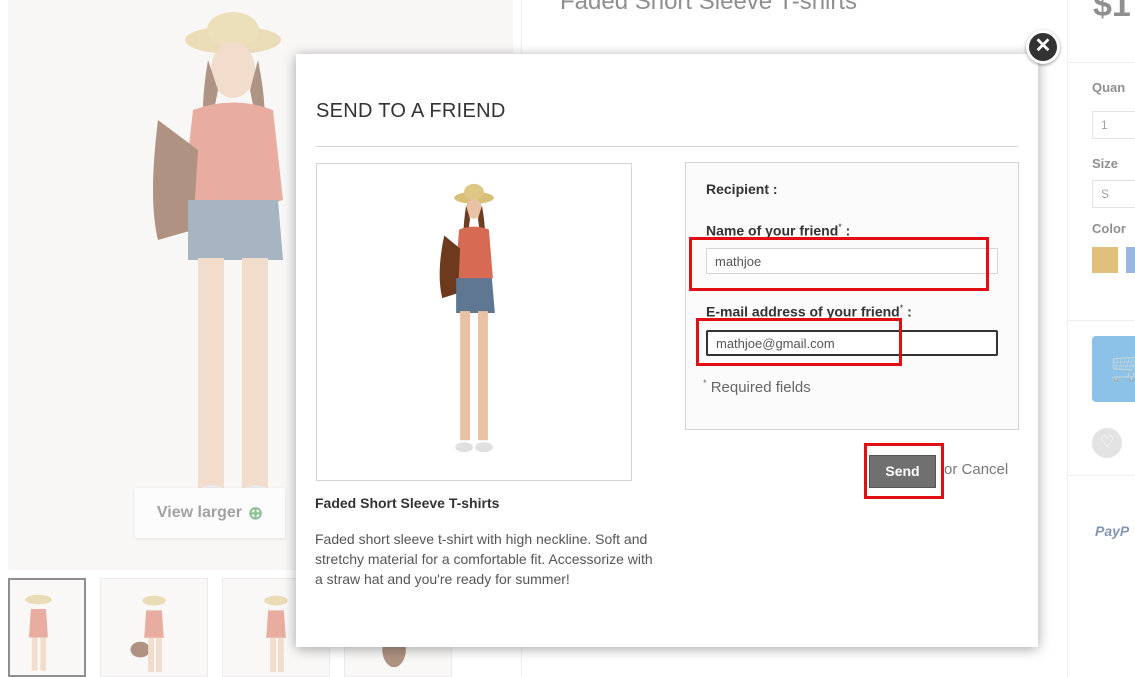 This screenshot has width=1135, height=677. I want to click on close-icon: ✕, so click(1043, 47).